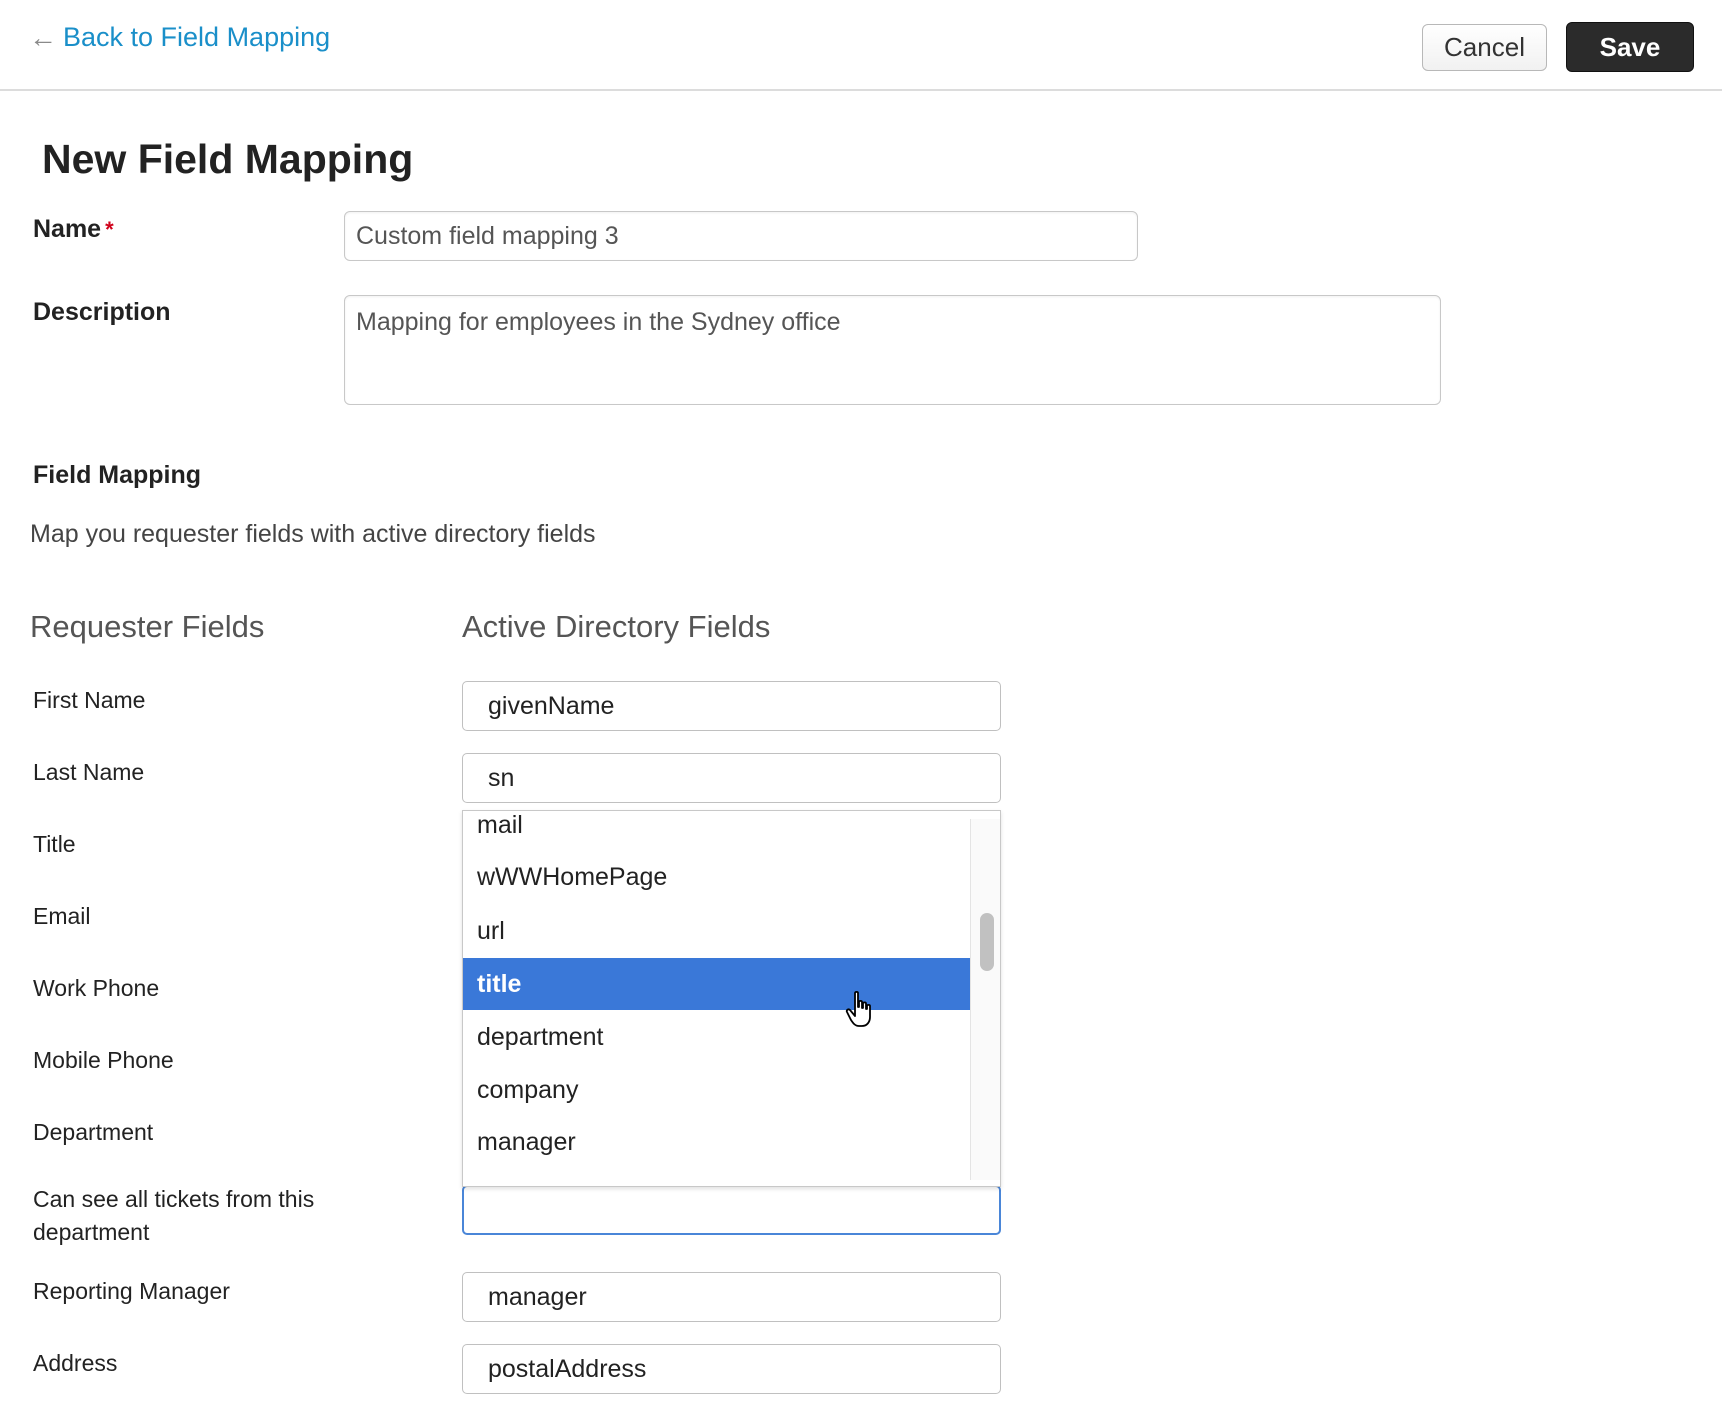  I want to click on ad-field-first-name-input: givenName, so click(731, 706).